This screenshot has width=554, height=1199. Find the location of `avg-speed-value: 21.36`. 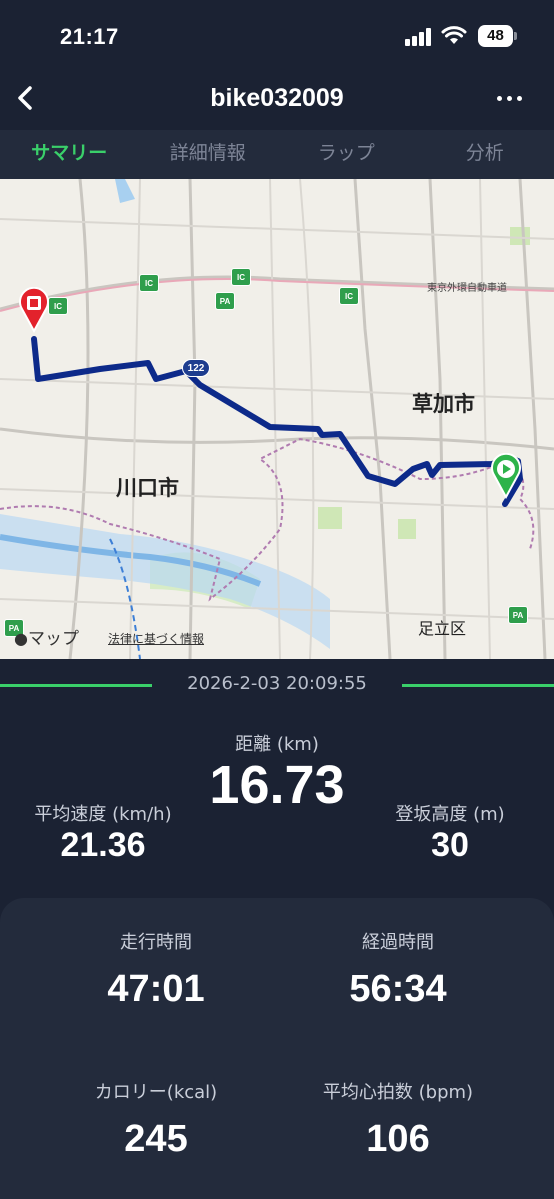

avg-speed-value: 21.36 is located at coordinates (103, 845).